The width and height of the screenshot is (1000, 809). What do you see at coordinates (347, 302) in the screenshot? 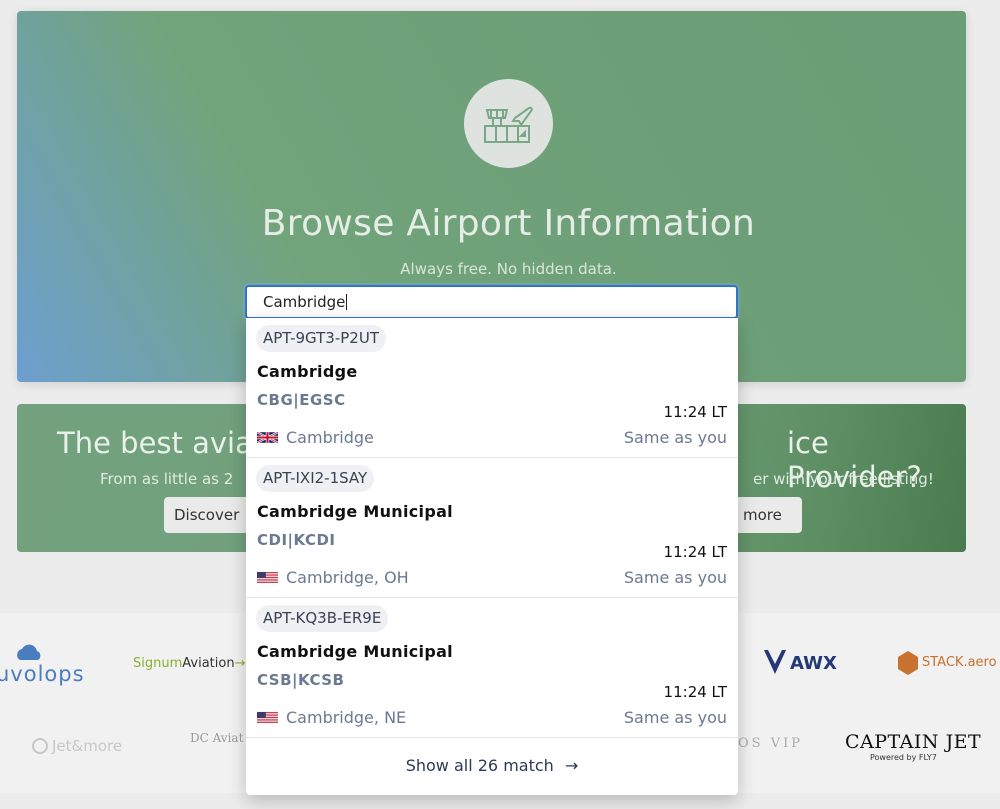
I see `text-caret` at bounding box center [347, 302].